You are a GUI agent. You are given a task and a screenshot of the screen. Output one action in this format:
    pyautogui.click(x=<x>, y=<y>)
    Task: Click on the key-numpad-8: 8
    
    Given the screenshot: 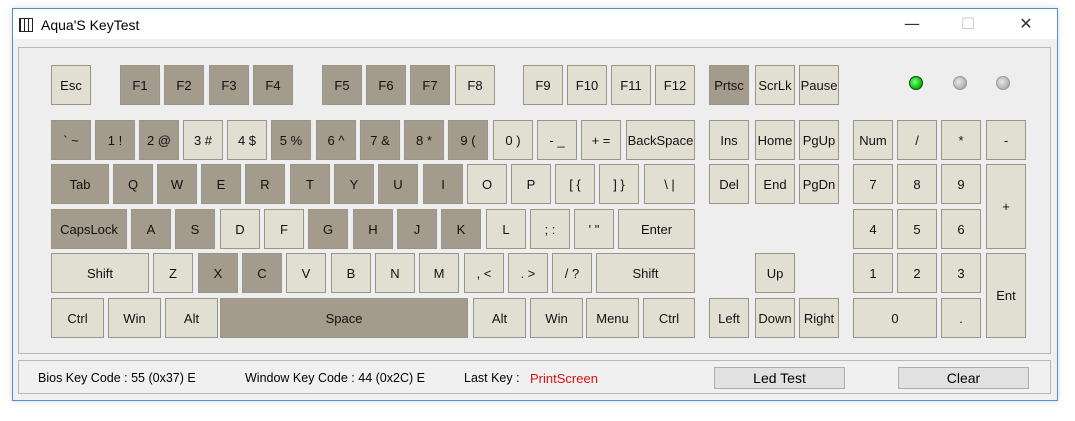 What is the action you would take?
    pyautogui.click(x=917, y=184)
    